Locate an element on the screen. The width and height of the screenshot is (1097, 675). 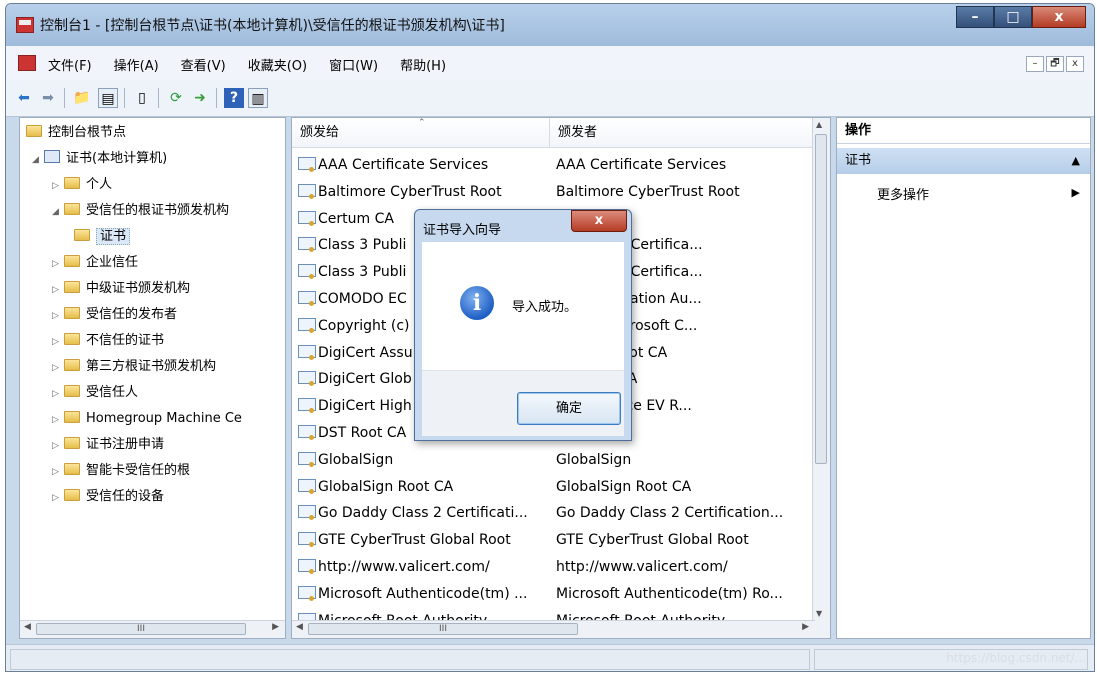
tree-item: ▷ 受信任的设备 is located at coordinates (108, 497).